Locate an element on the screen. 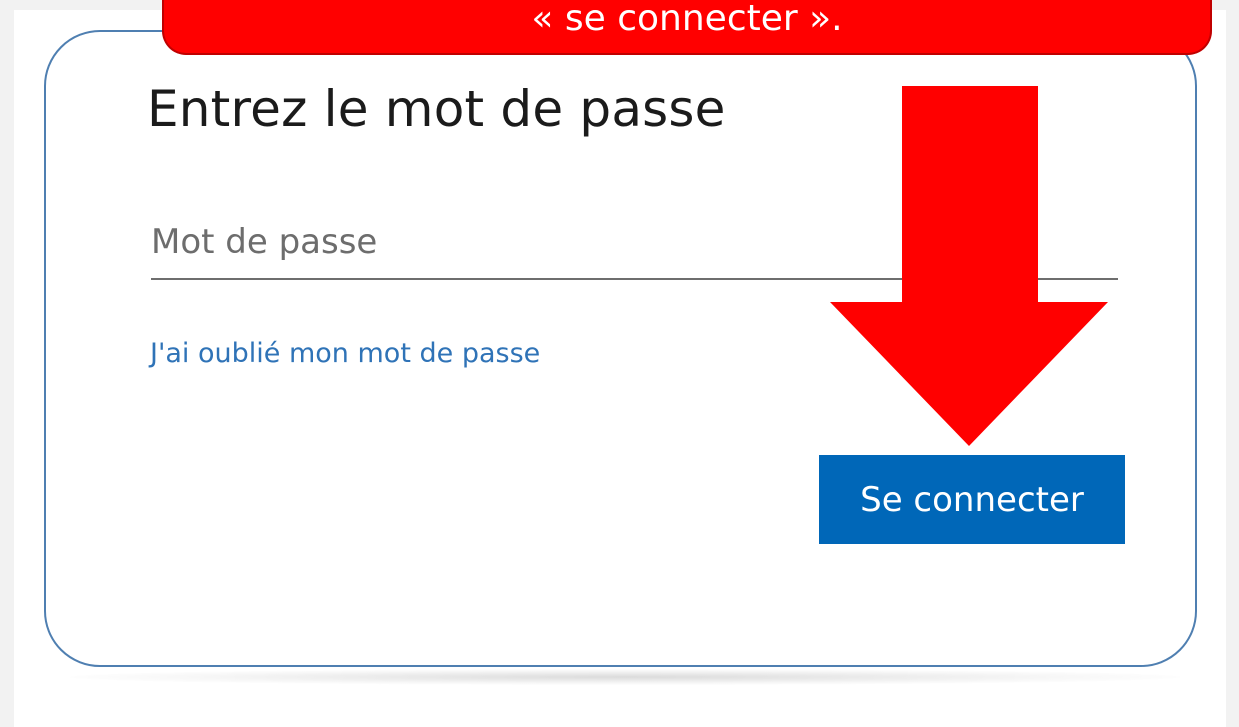 The height and width of the screenshot is (727, 1239). instruction-text: « se connecter ». is located at coordinates (687, 19).